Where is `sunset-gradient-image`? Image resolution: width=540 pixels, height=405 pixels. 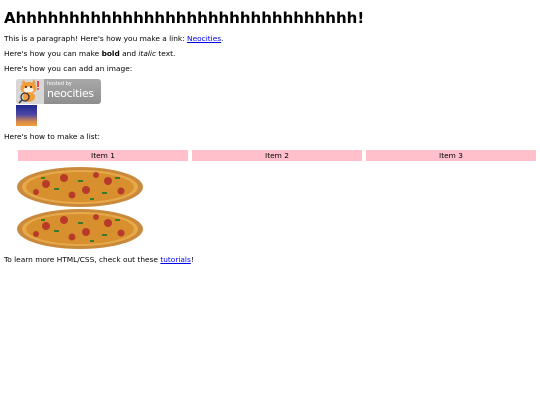 sunset-gradient-image is located at coordinates (26, 115).